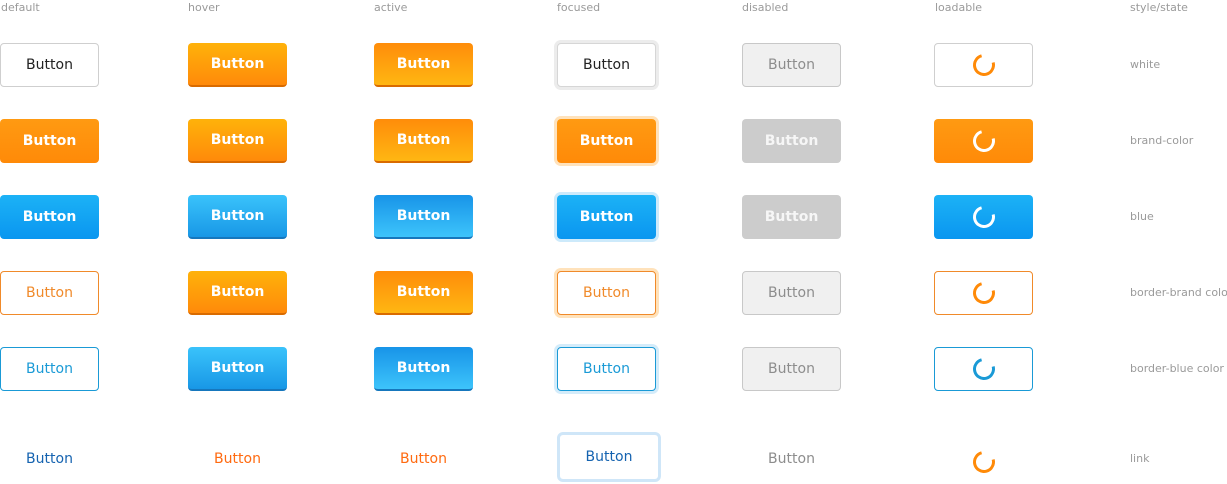  I want to click on border-blue-active-button: Button, so click(423, 369).